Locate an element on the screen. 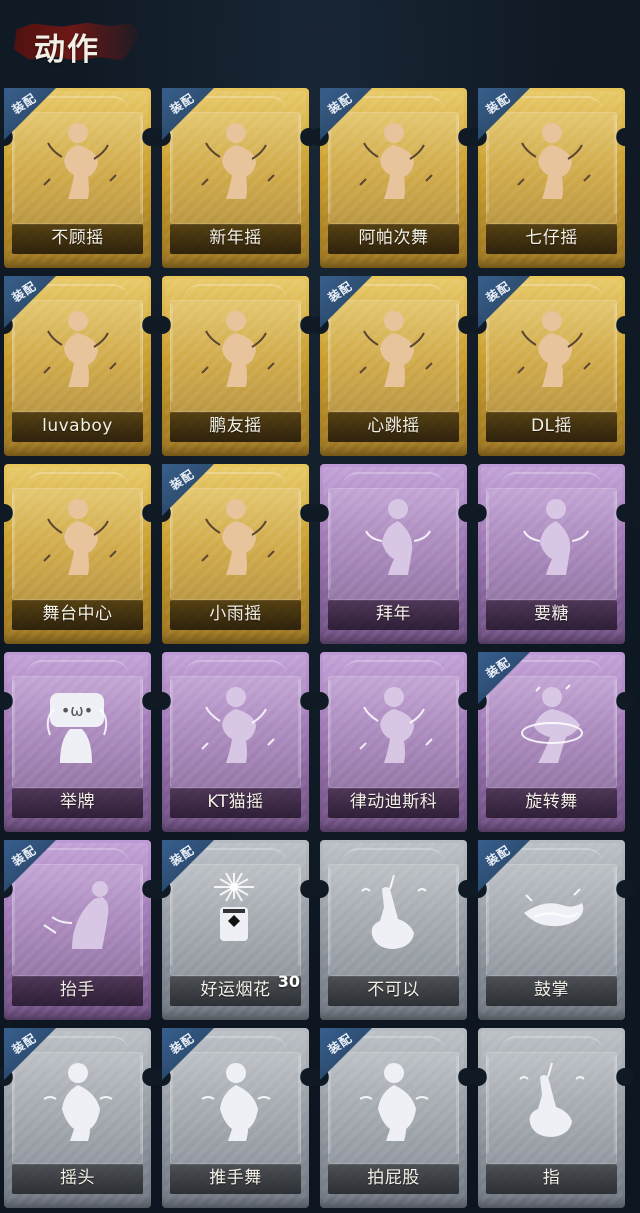 This screenshot has height=1213, width=640. emote-card: 要糖 is located at coordinates (551, 554).